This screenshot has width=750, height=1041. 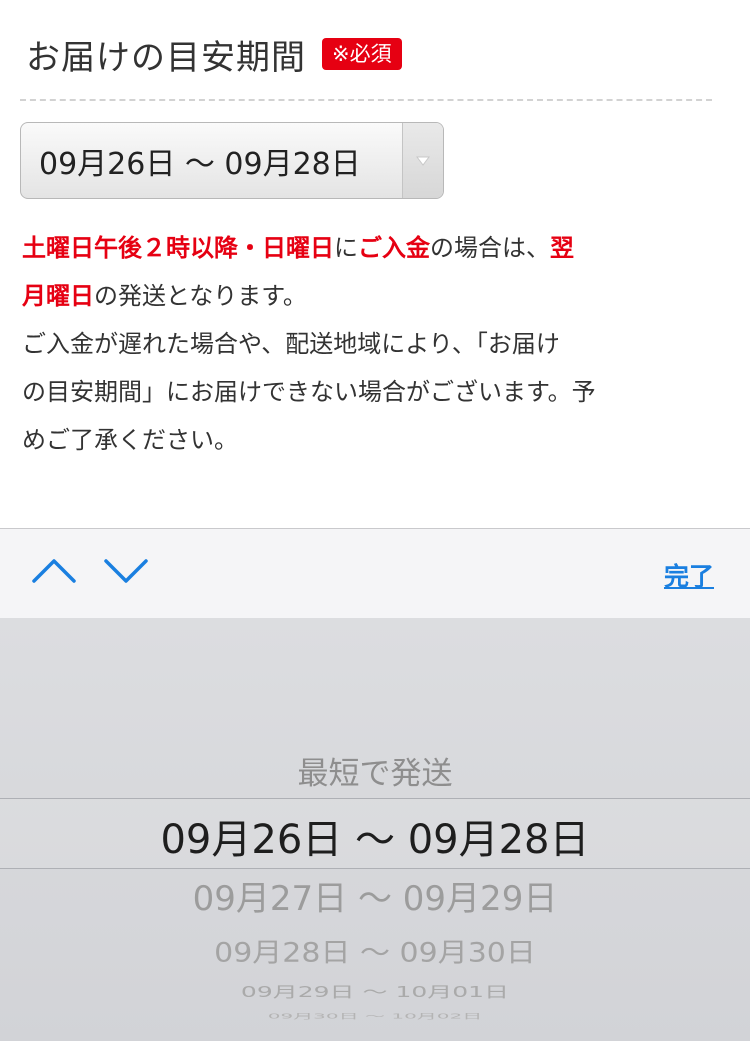 I want to click on monday-text: 月曜日, so click(x=58, y=296).